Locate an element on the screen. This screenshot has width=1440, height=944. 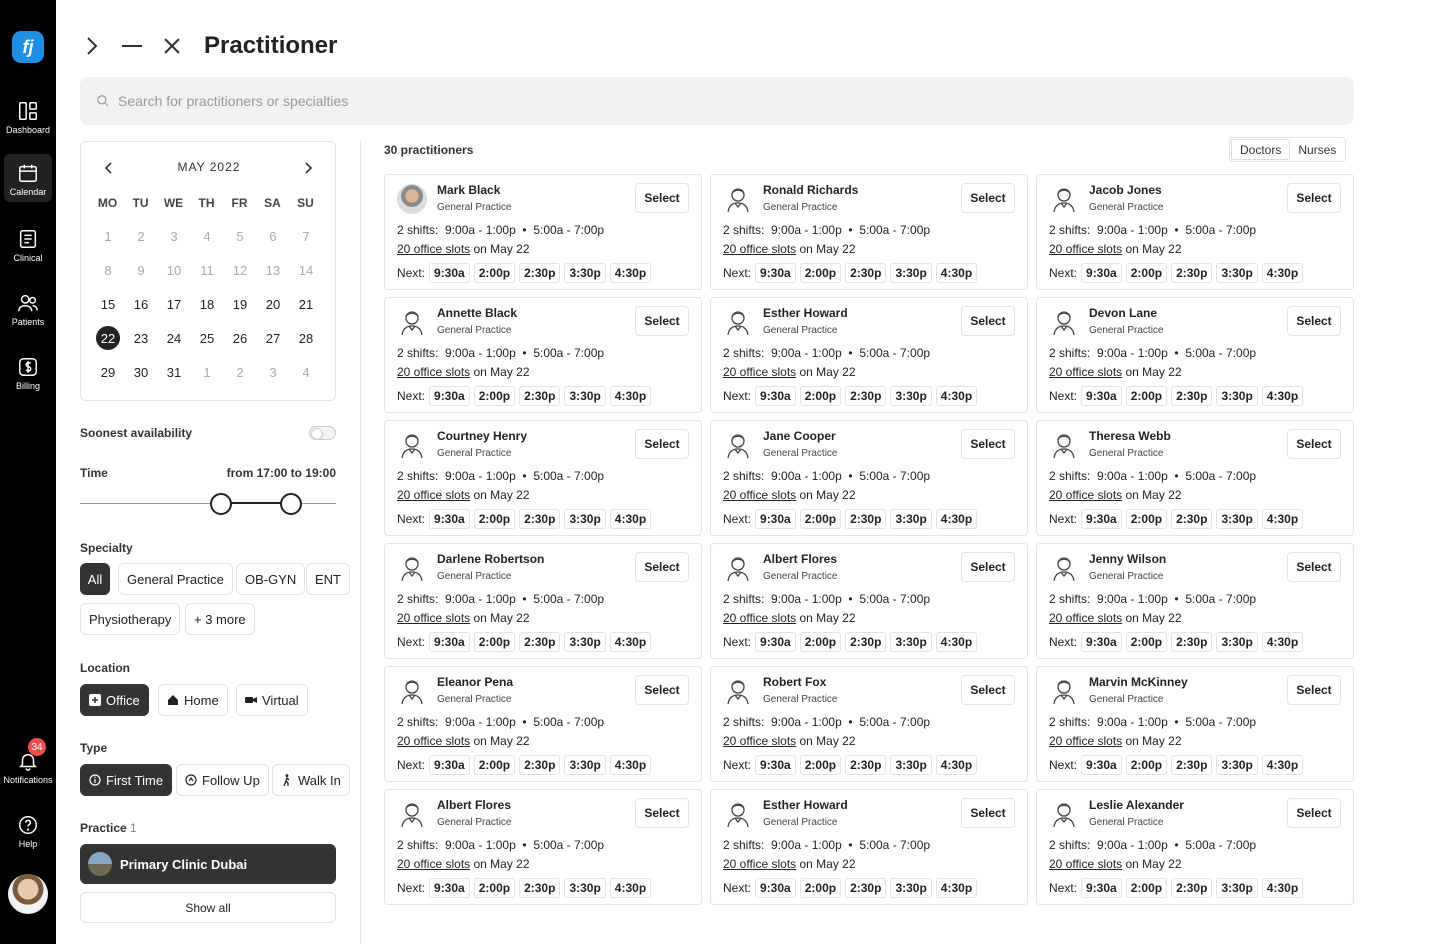
type-chip-follow-up: Follow Up is located at coordinates (222, 780).